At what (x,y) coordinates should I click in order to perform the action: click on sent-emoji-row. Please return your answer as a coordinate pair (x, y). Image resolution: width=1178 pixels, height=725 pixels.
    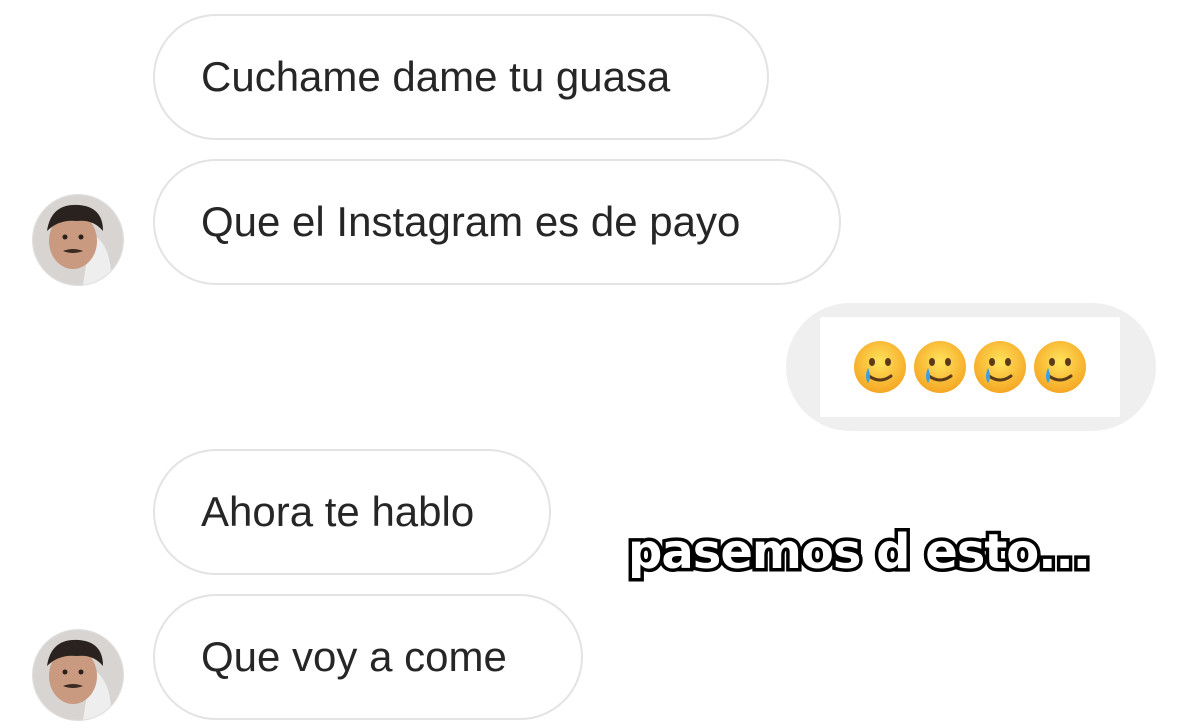
    Looking at the image, I should click on (970, 367).